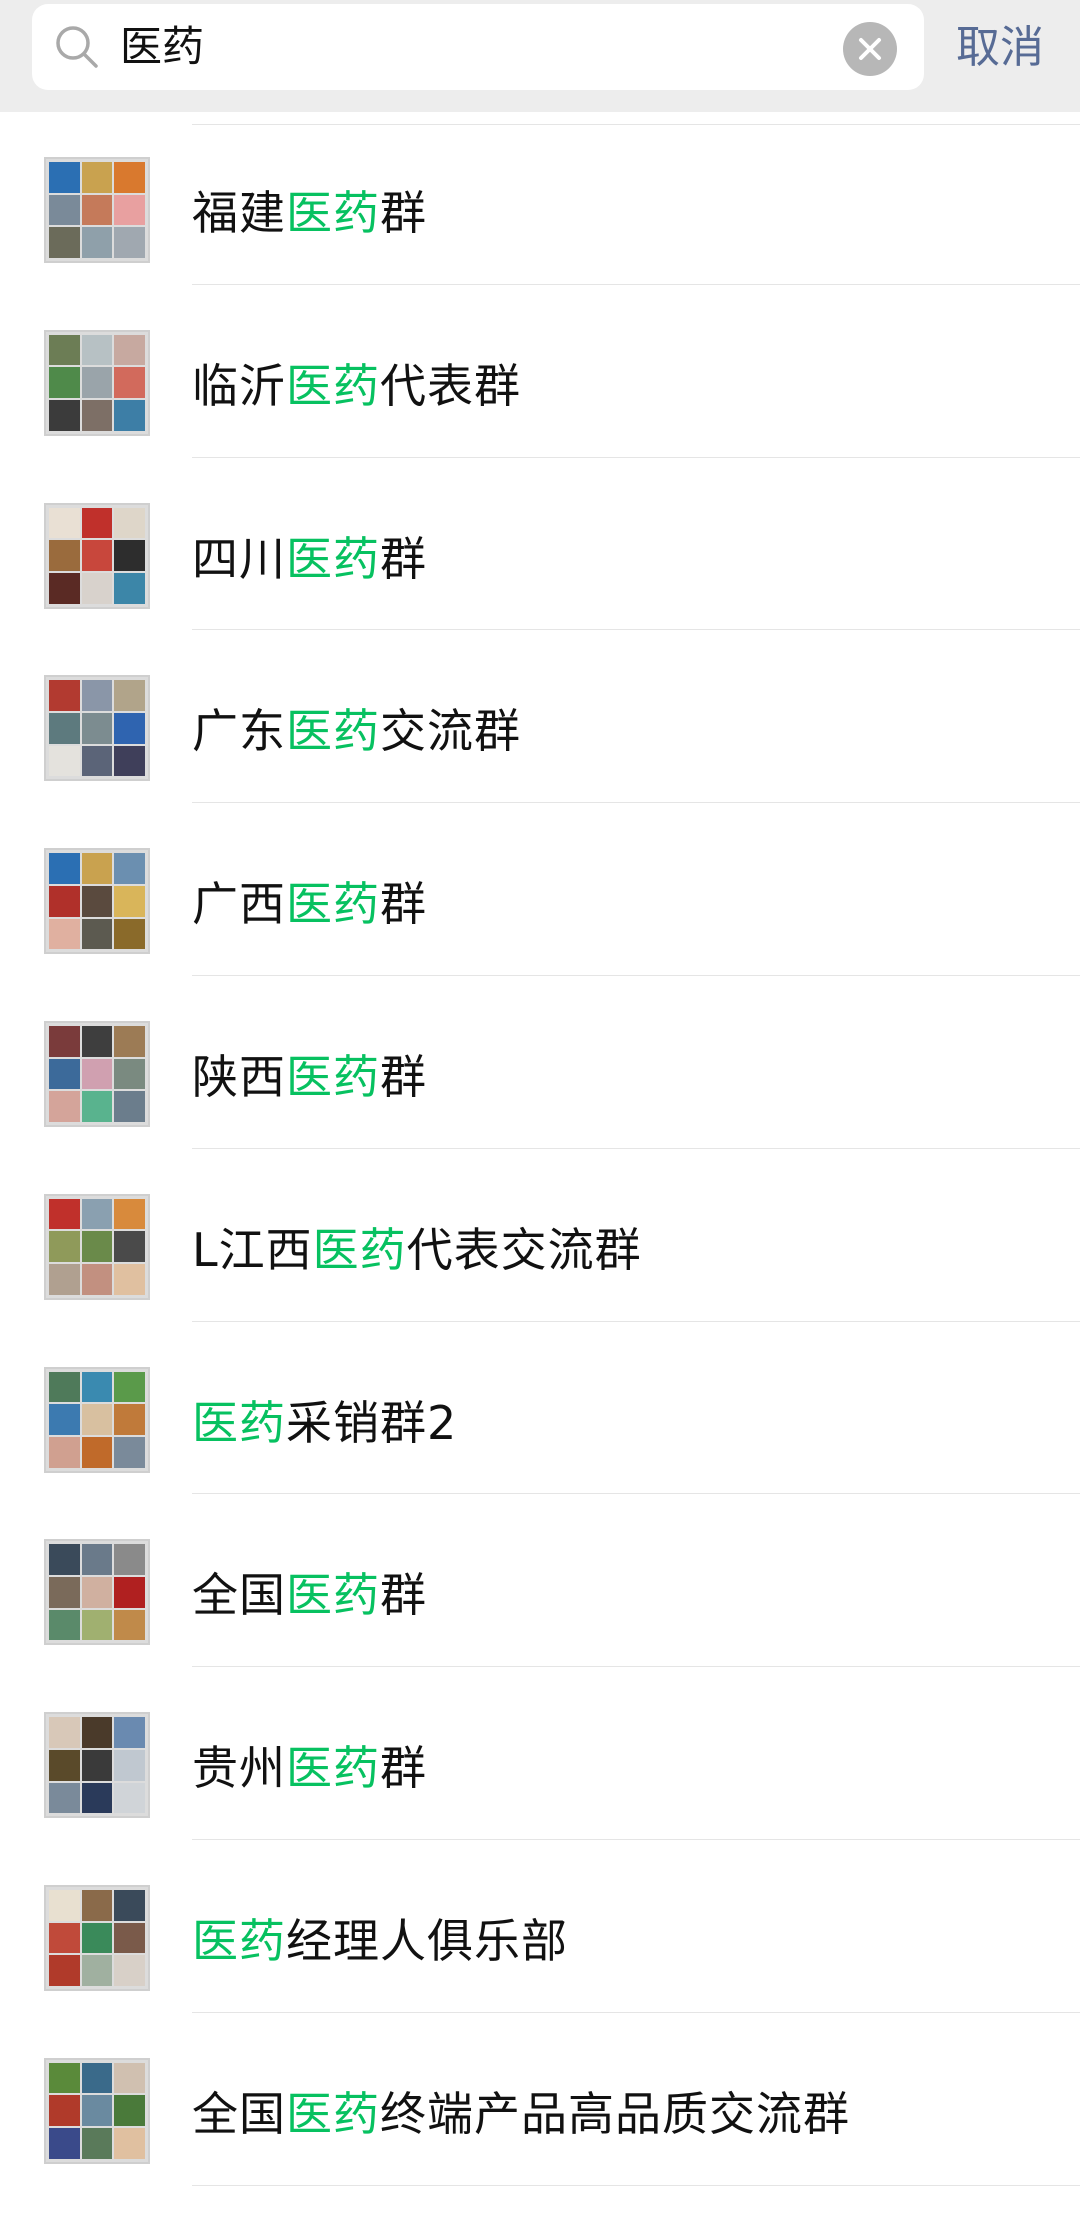 This screenshot has width=1080, height=2217. I want to click on group-result-row: 全国医药群, so click(540, 1581).